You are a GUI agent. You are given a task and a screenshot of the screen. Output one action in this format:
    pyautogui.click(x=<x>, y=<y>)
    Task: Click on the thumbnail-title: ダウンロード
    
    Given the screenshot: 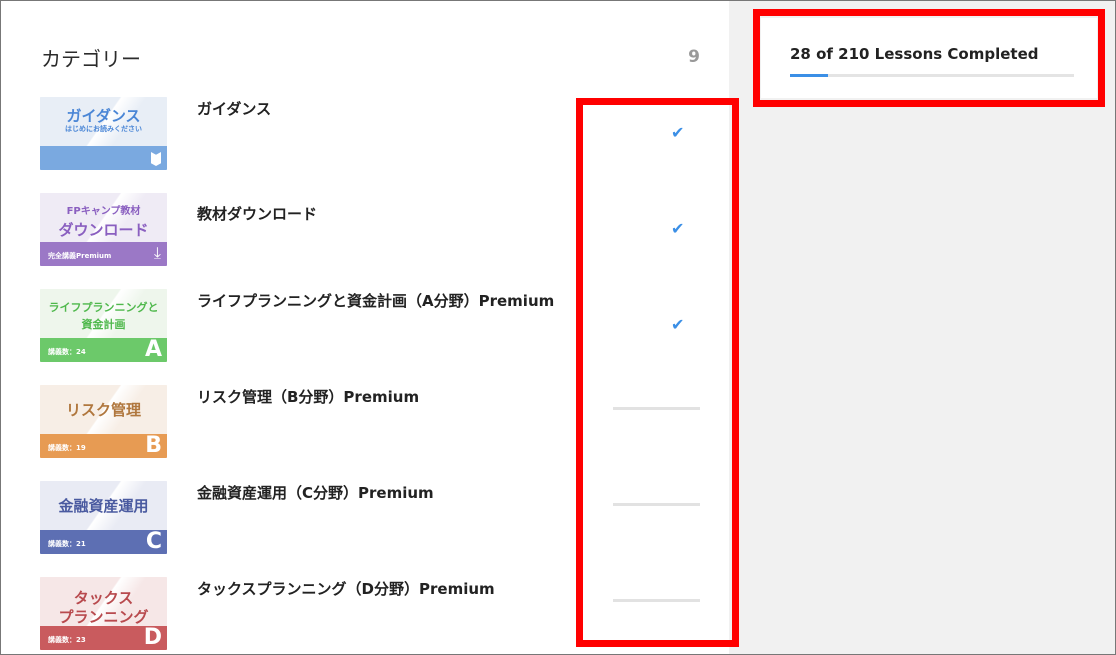 What is the action you would take?
    pyautogui.click(x=103, y=230)
    